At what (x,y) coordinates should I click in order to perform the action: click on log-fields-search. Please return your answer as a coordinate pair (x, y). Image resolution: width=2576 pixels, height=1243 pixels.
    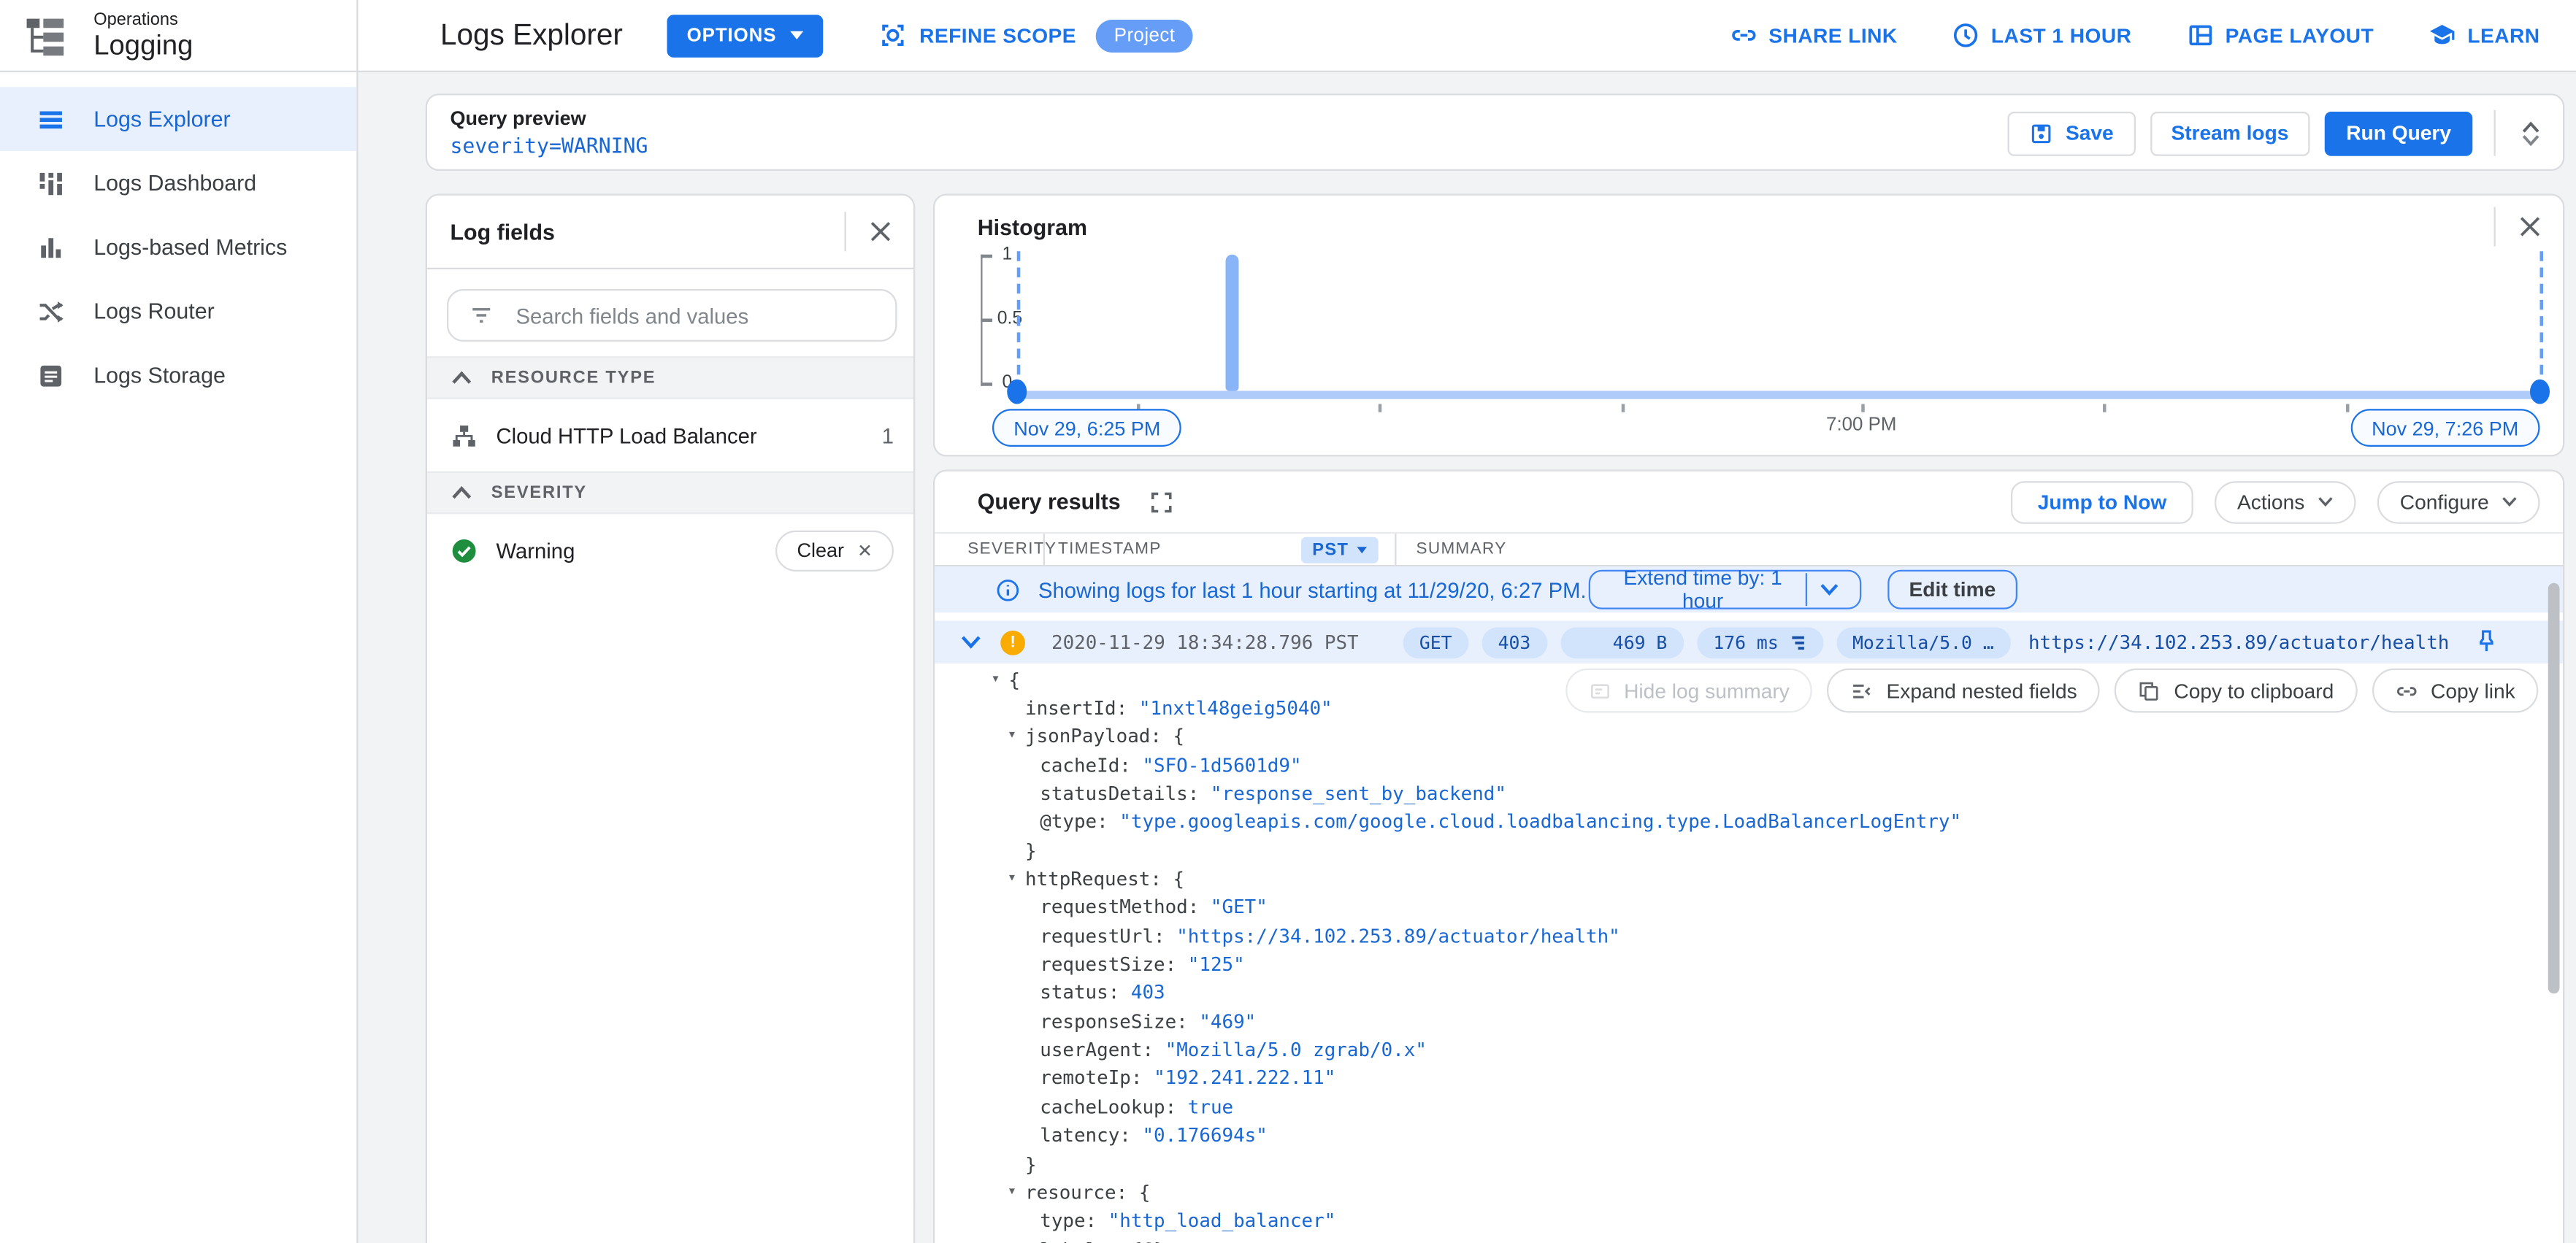
    Looking at the image, I should click on (672, 315).